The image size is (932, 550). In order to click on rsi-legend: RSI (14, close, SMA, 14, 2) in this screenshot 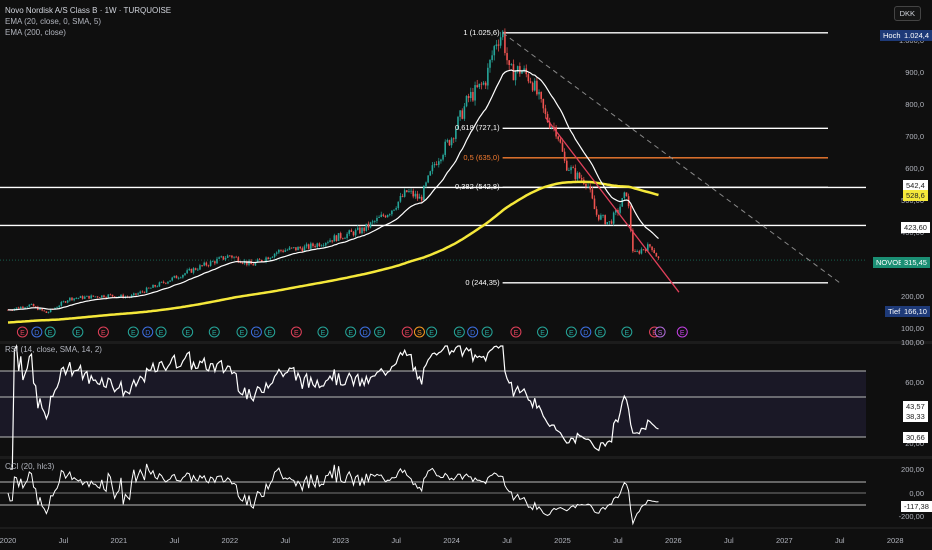, I will do `click(53, 350)`.